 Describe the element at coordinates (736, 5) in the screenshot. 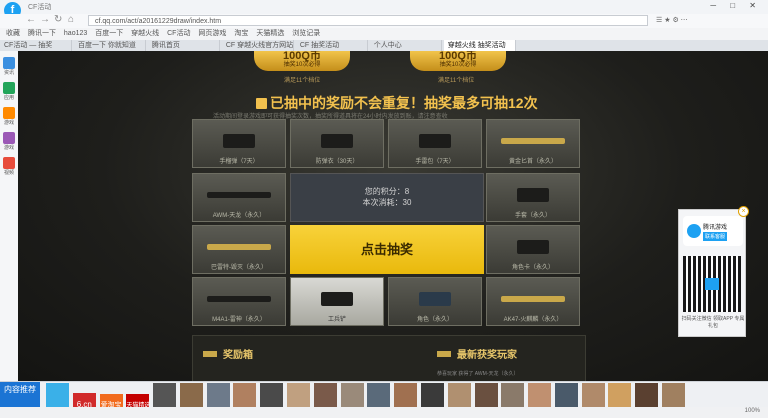

I see `window-controls: ─ □ ✕` at that location.